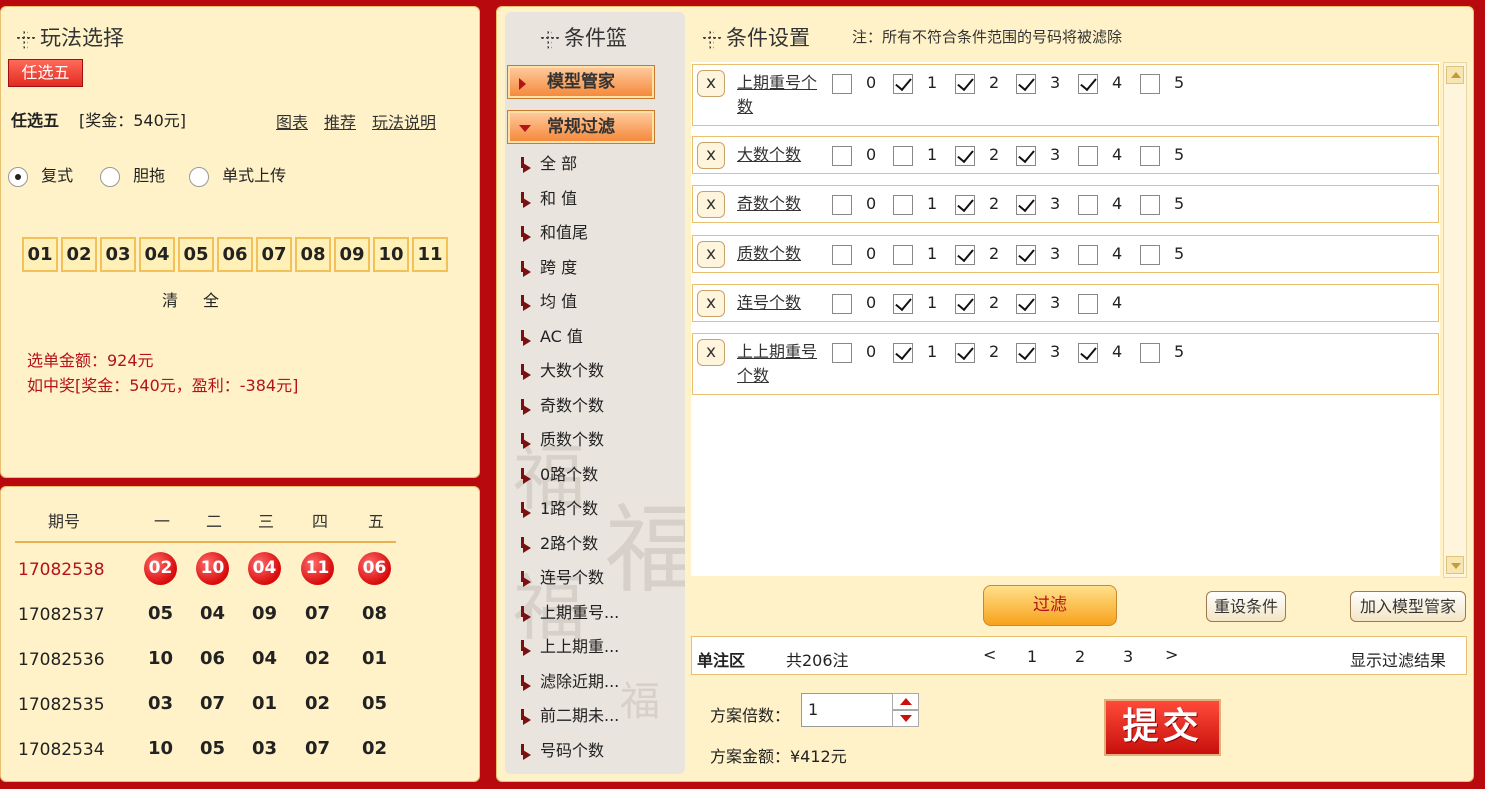 The width and height of the screenshot is (1485, 789). I want to click on number-10: 10, so click(391, 254).